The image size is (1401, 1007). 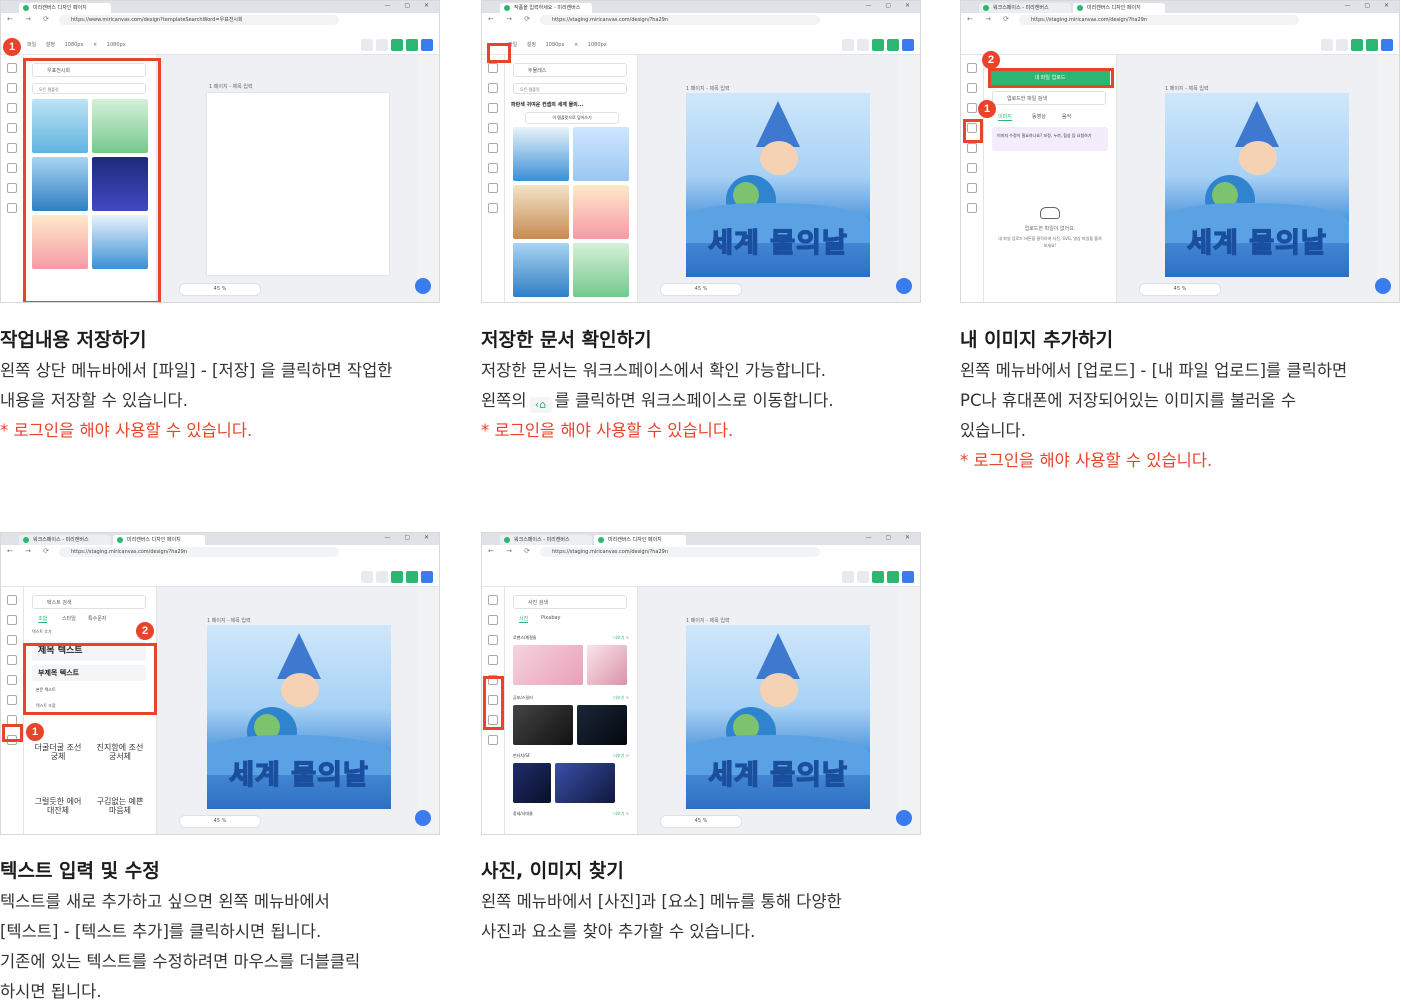 What do you see at coordinates (97, 618) in the screenshot?
I see `tab-special-chars: 특수문자` at bounding box center [97, 618].